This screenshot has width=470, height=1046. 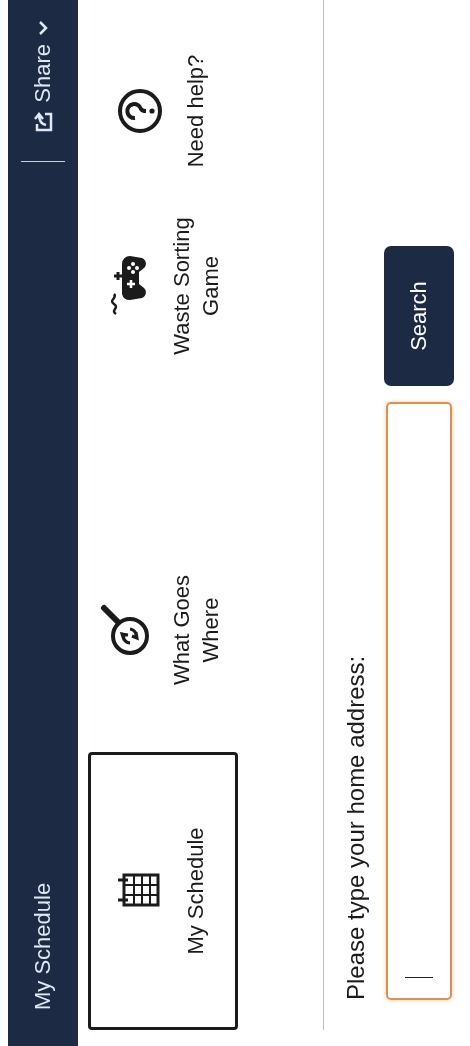 What do you see at coordinates (139, 111) in the screenshot?
I see `help-icon` at bounding box center [139, 111].